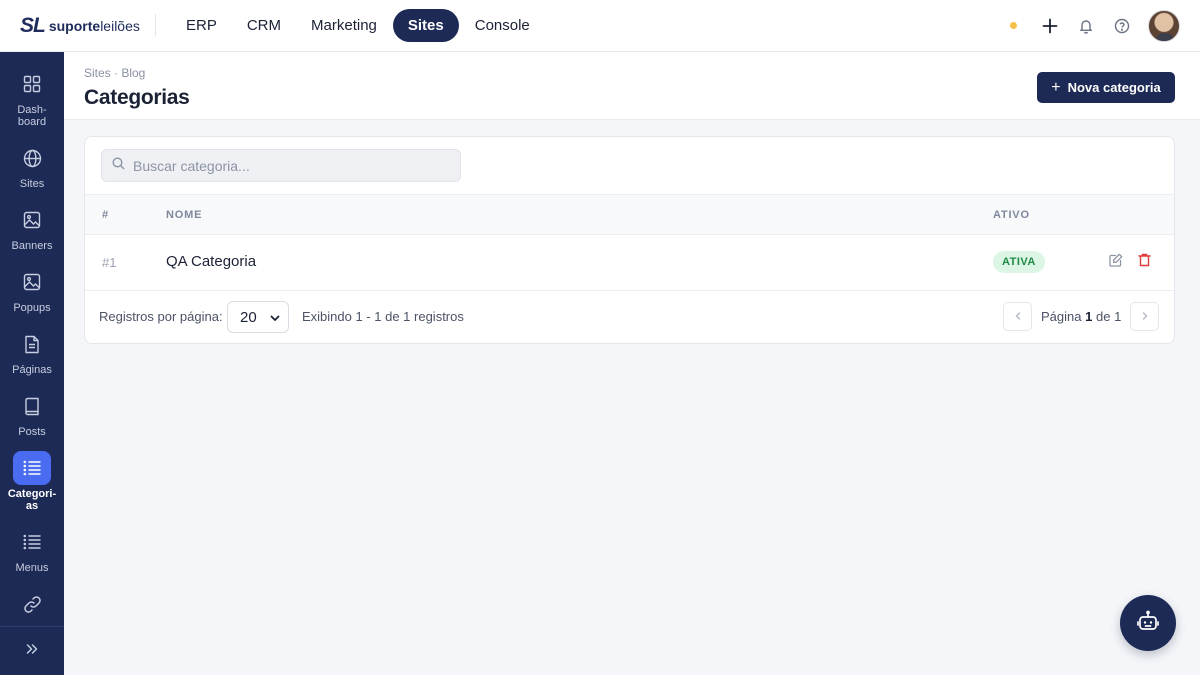  Describe the element at coordinates (32, 568) in the screenshot. I see `sidebar-label-menus: Menus` at that location.